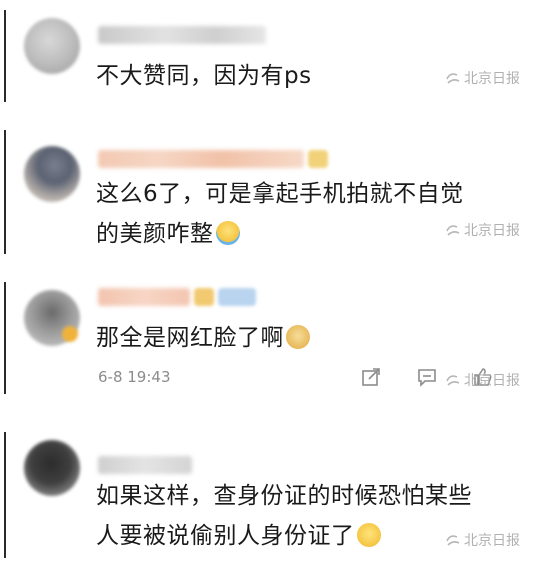 The height and width of the screenshot is (562, 540). I want to click on reply-icon, so click(427, 377).